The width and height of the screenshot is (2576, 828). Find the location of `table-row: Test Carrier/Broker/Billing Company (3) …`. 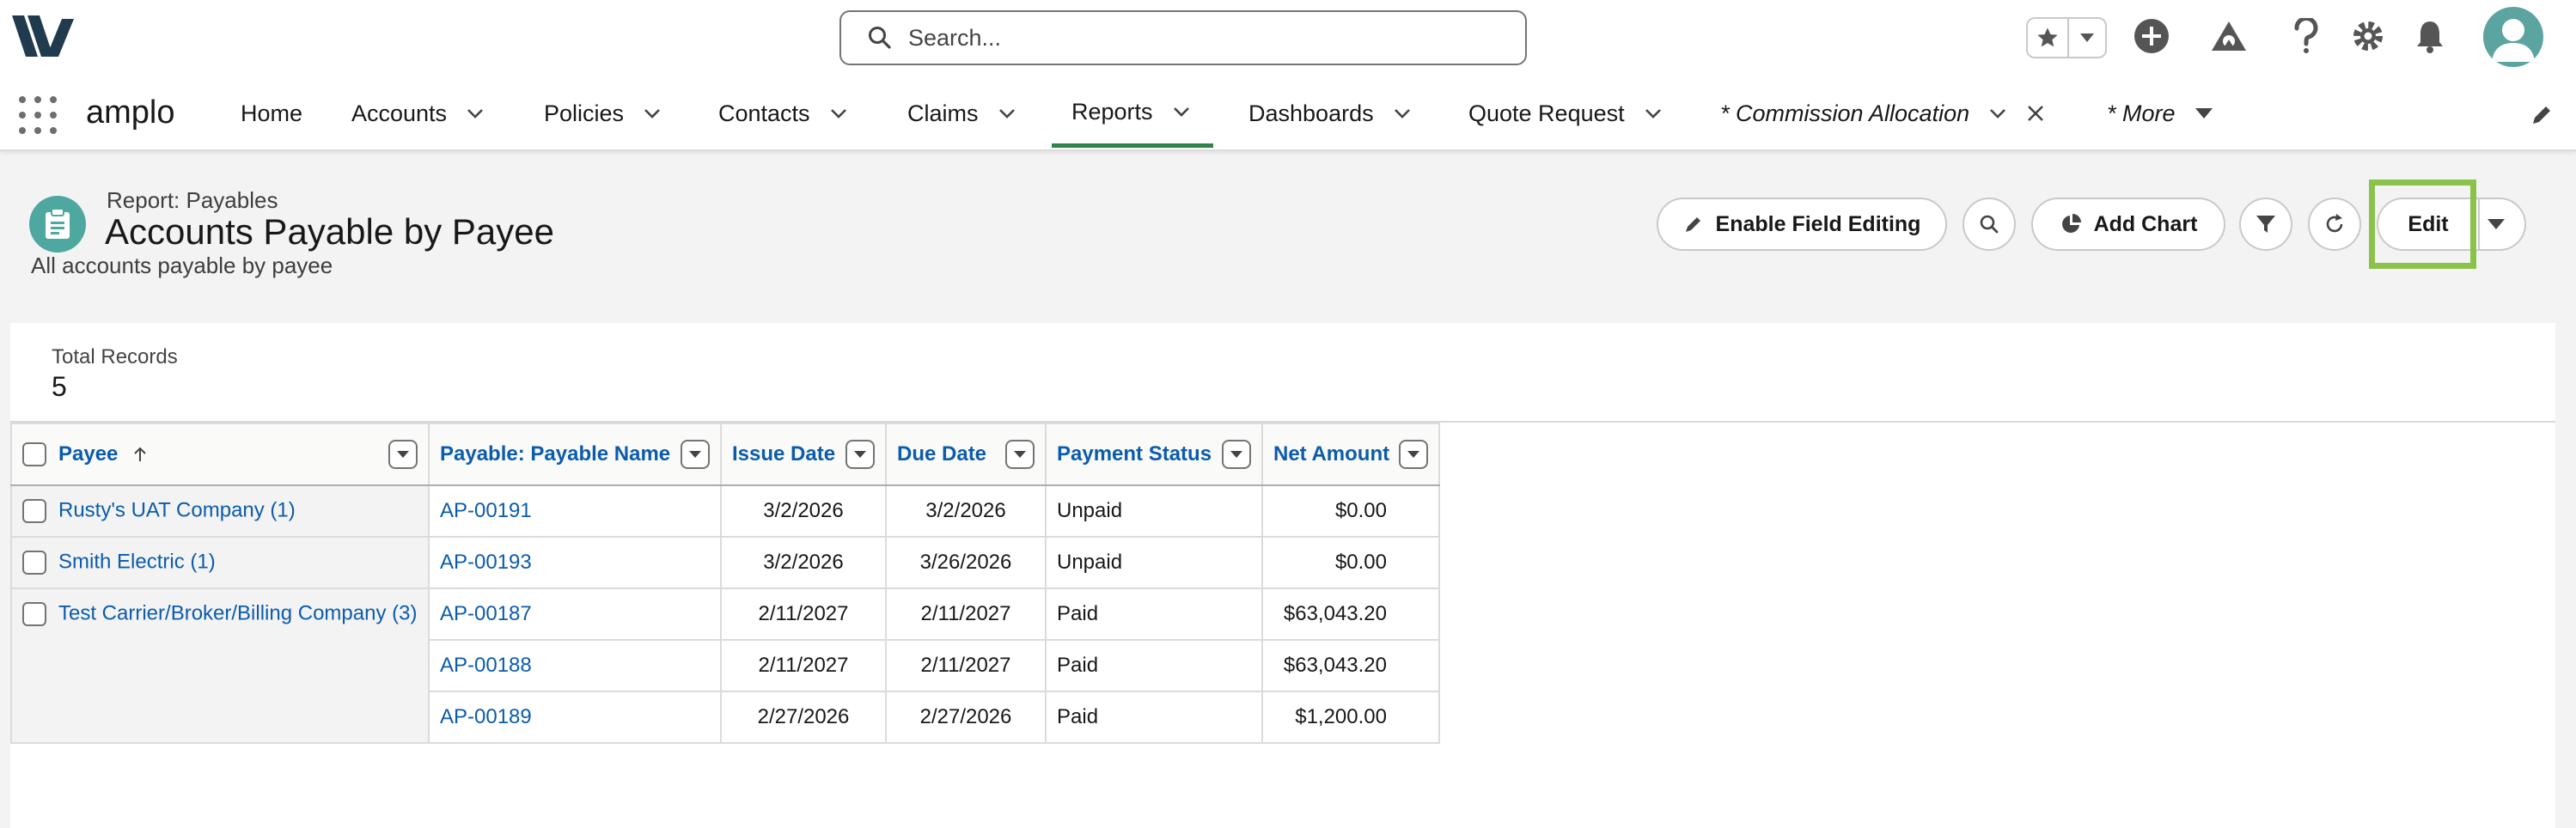

table-row: Test Carrier/Broker/Billing Company (3) … is located at coordinates (725, 666).